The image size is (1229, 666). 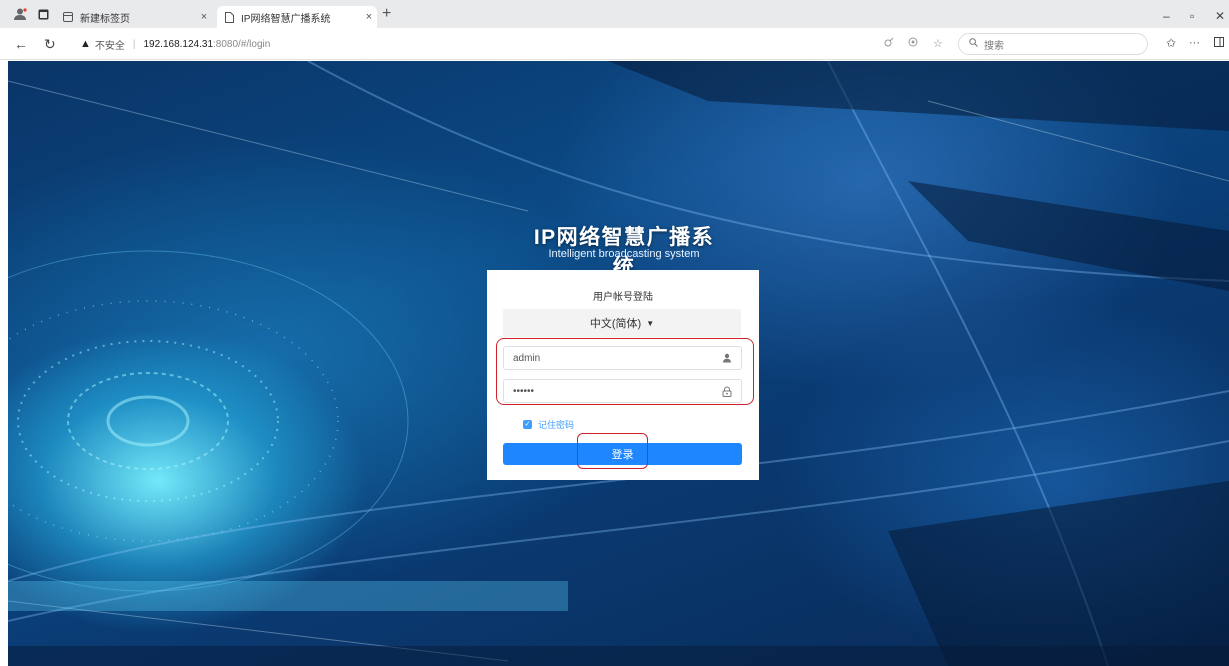 What do you see at coordinates (613, 358) in the screenshot?
I see `username-input` at bounding box center [613, 358].